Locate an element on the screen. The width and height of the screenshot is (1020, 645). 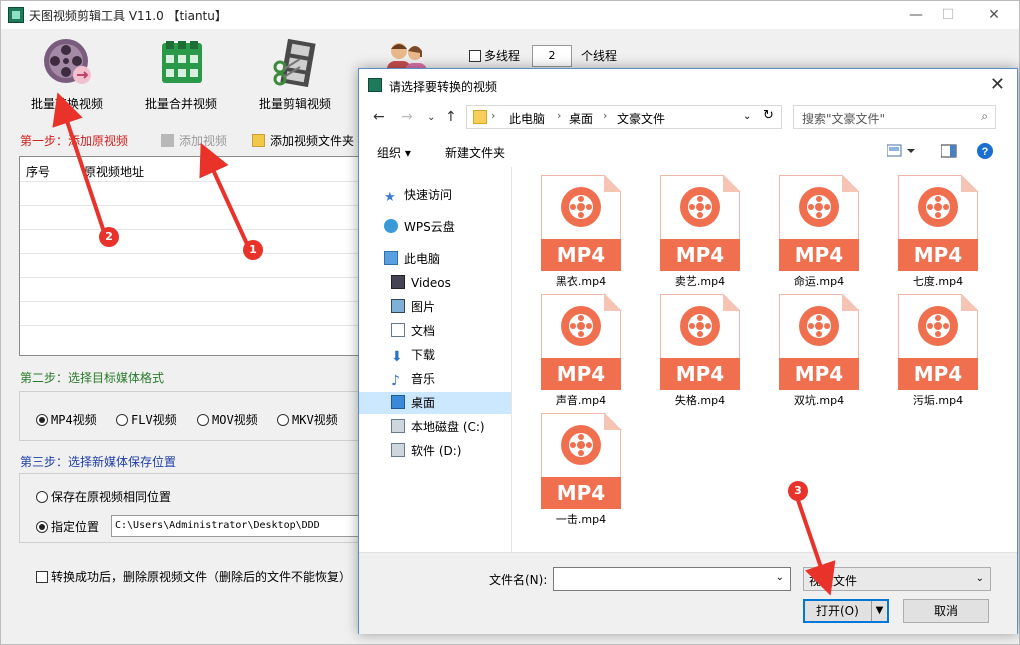
nav-label: 图片 is located at coordinates (423, 307).